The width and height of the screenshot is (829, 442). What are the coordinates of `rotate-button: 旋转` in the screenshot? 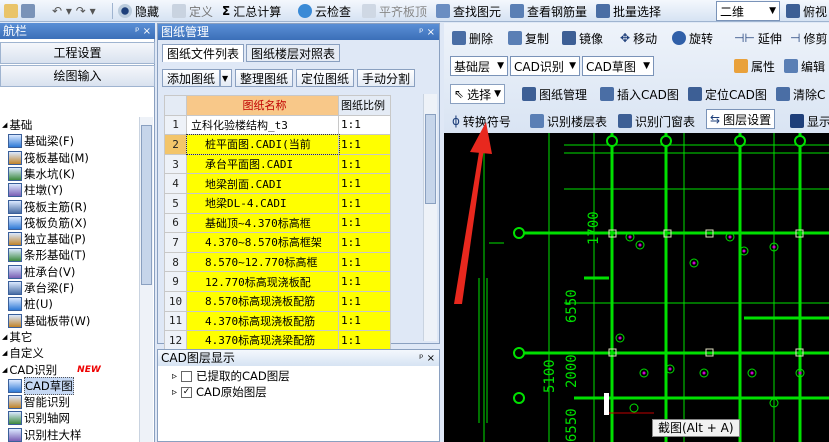 It's located at (692, 38).